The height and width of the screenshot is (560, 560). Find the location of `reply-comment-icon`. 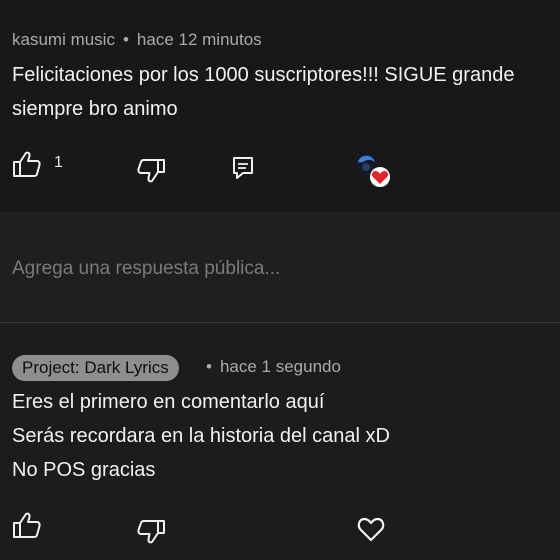

reply-comment-icon is located at coordinates (243, 168).